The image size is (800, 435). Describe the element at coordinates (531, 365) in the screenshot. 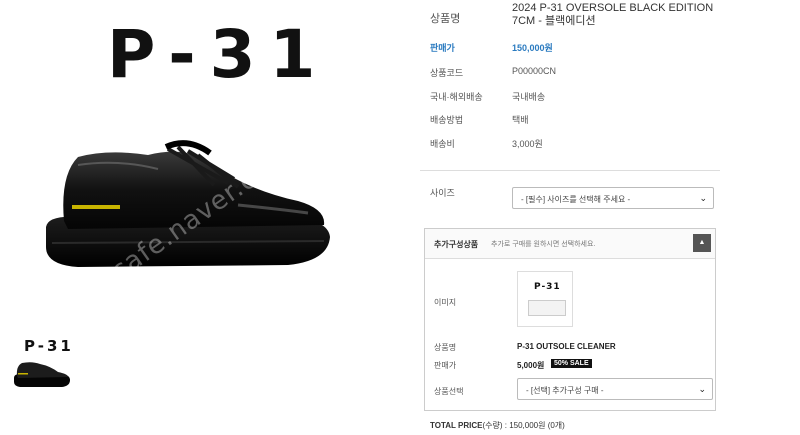

I see `addon-price: 5,000원` at that location.